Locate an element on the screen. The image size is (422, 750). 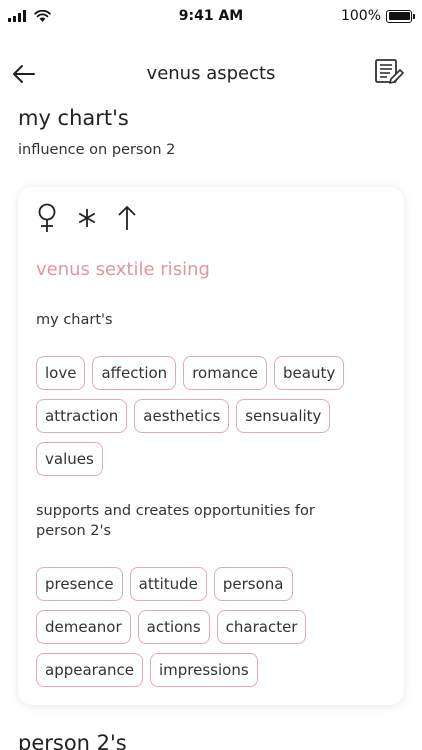
tag-impressions: impressions is located at coordinates (204, 670).